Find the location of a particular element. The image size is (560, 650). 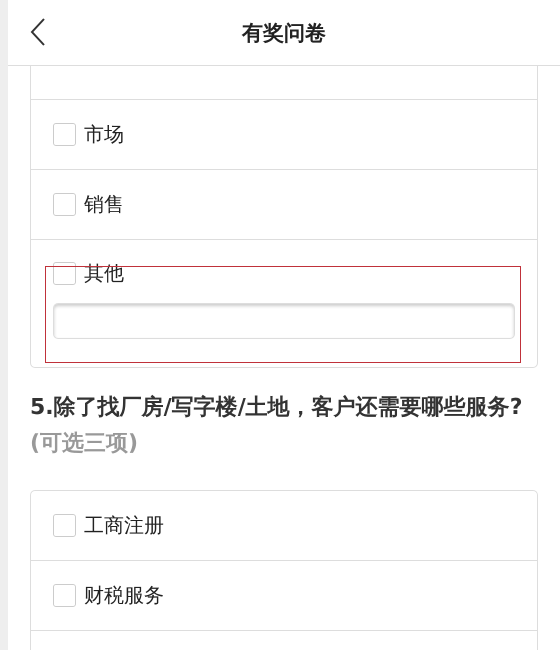

question-text: 5.除了找厂房/写字楼/土地，客户还需要哪些服务? (可选三项) is located at coordinates (277, 426).